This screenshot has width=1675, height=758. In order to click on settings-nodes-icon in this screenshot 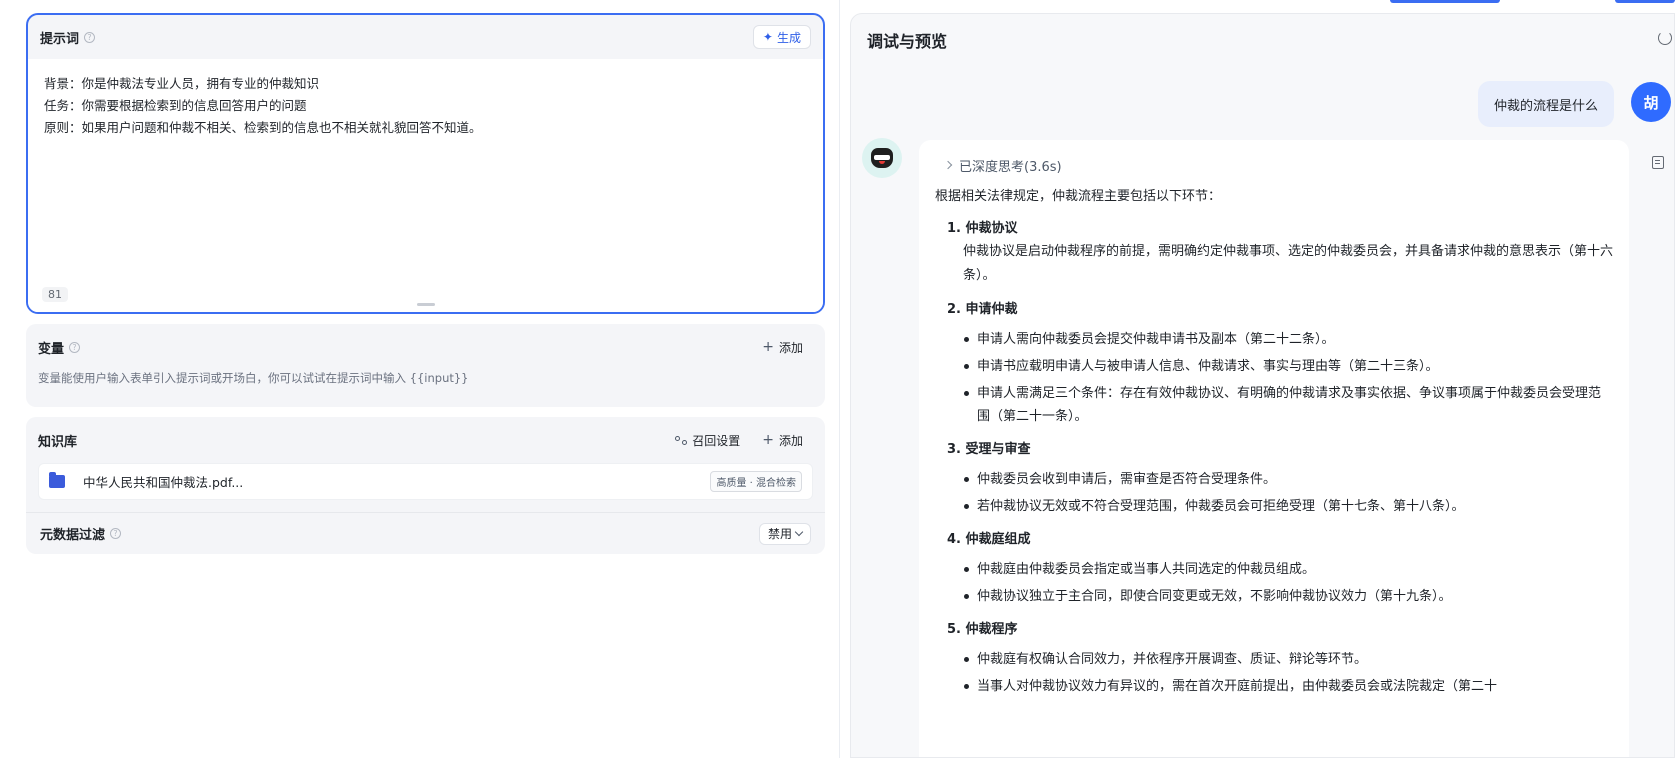, I will do `click(681, 440)`.